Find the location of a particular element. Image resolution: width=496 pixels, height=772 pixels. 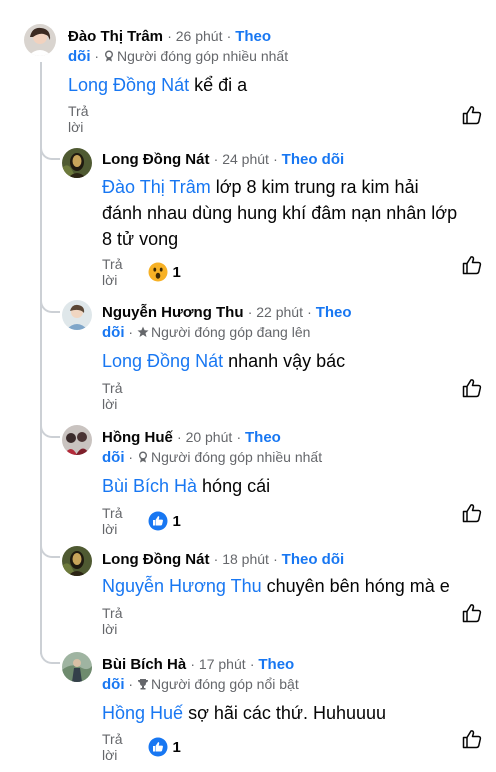

contributor-badge: Người đóng góp đang lên is located at coordinates (230, 332).